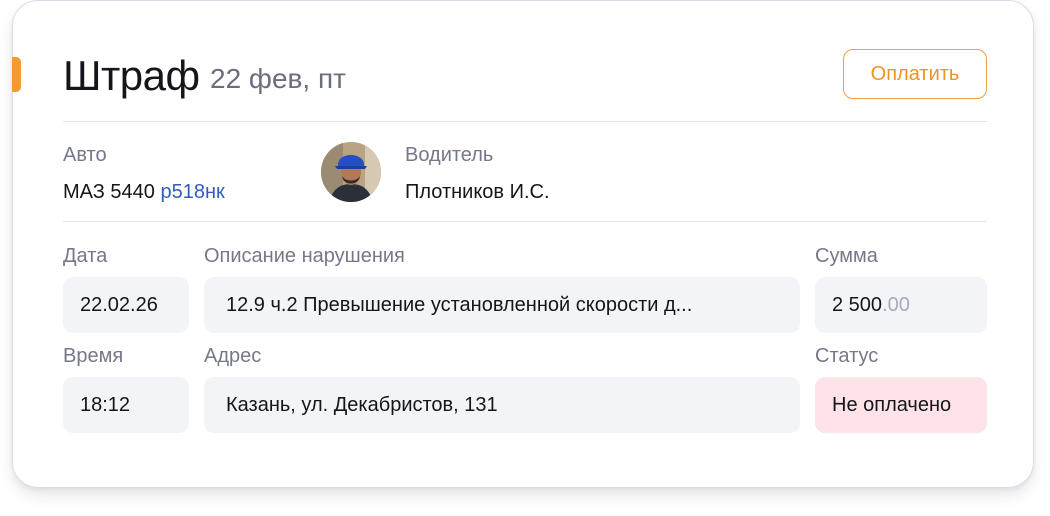 The width and height of the screenshot is (1050, 516). I want to click on card-date: 22 фев, пт, so click(278, 78).